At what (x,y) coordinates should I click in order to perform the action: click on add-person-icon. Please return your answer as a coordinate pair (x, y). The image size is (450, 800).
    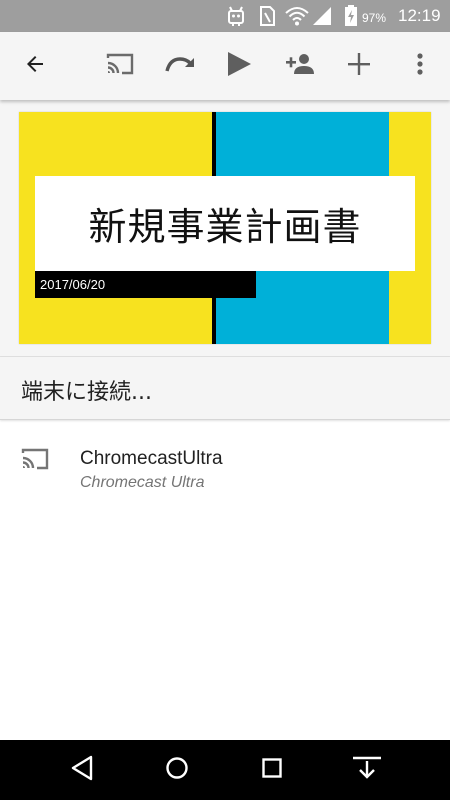
    Looking at the image, I should click on (300, 66).